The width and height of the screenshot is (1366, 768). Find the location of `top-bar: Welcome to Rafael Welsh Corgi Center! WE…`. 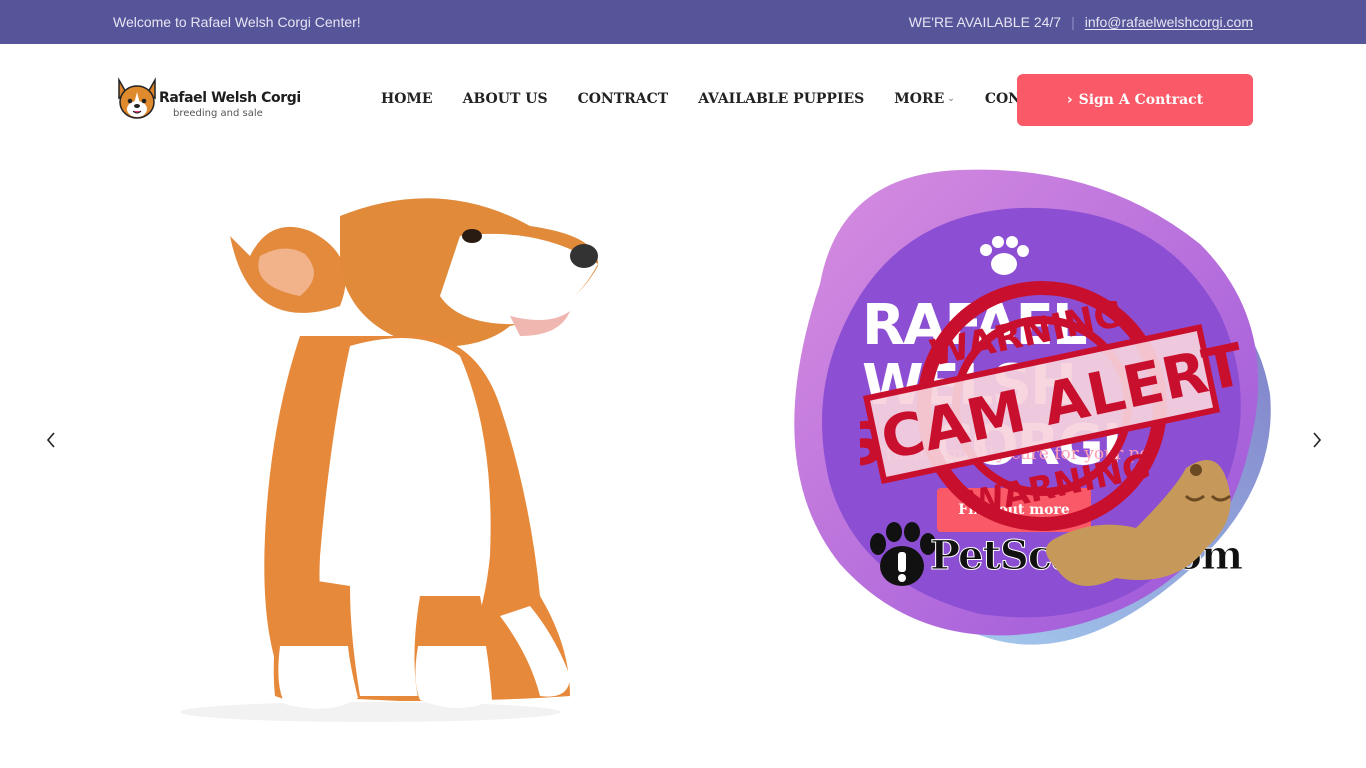

top-bar: Welcome to Rafael Welsh Corgi Center! WE… is located at coordinates (683, 22).